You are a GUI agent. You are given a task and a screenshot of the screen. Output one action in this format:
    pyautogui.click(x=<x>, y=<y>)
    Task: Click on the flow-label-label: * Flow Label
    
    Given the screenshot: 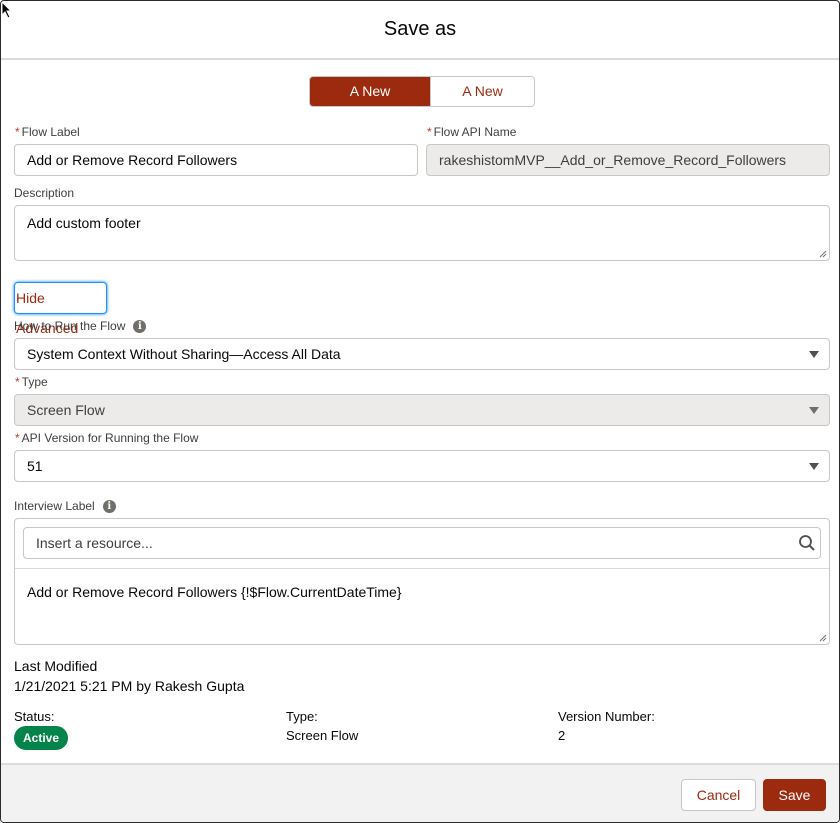 What is the action you would take?
    pyautogui.click(x=47, y=132)
    